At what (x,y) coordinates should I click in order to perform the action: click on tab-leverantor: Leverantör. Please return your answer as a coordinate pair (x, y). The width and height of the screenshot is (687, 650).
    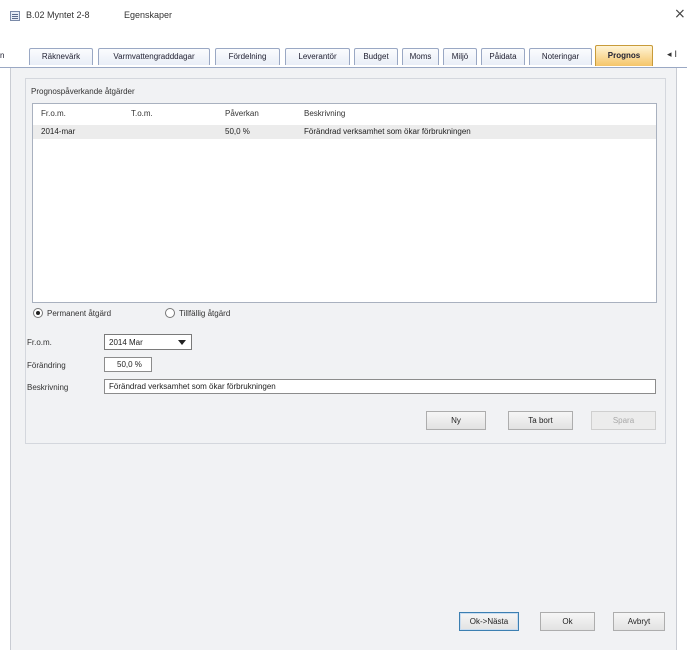
    Looking at the image, I should click on (317, 56).